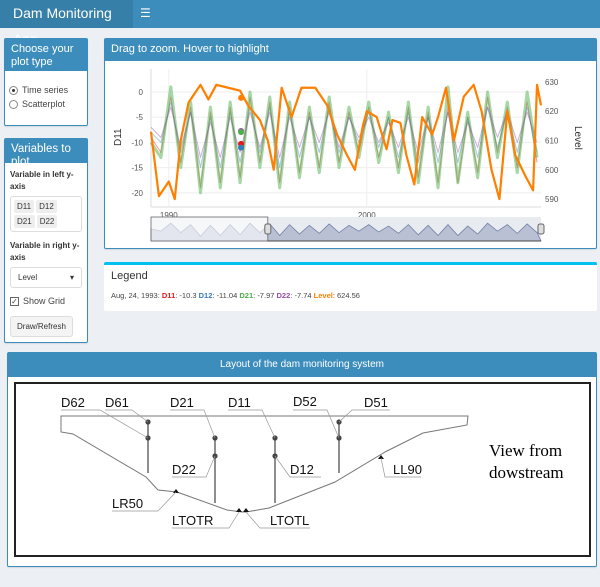 The width and height of the screenshot is (600, 587). What do you see at coordinates (117, 402) in the screenshot?
I see `label-d61: D61` at bounding box center [117, 402].